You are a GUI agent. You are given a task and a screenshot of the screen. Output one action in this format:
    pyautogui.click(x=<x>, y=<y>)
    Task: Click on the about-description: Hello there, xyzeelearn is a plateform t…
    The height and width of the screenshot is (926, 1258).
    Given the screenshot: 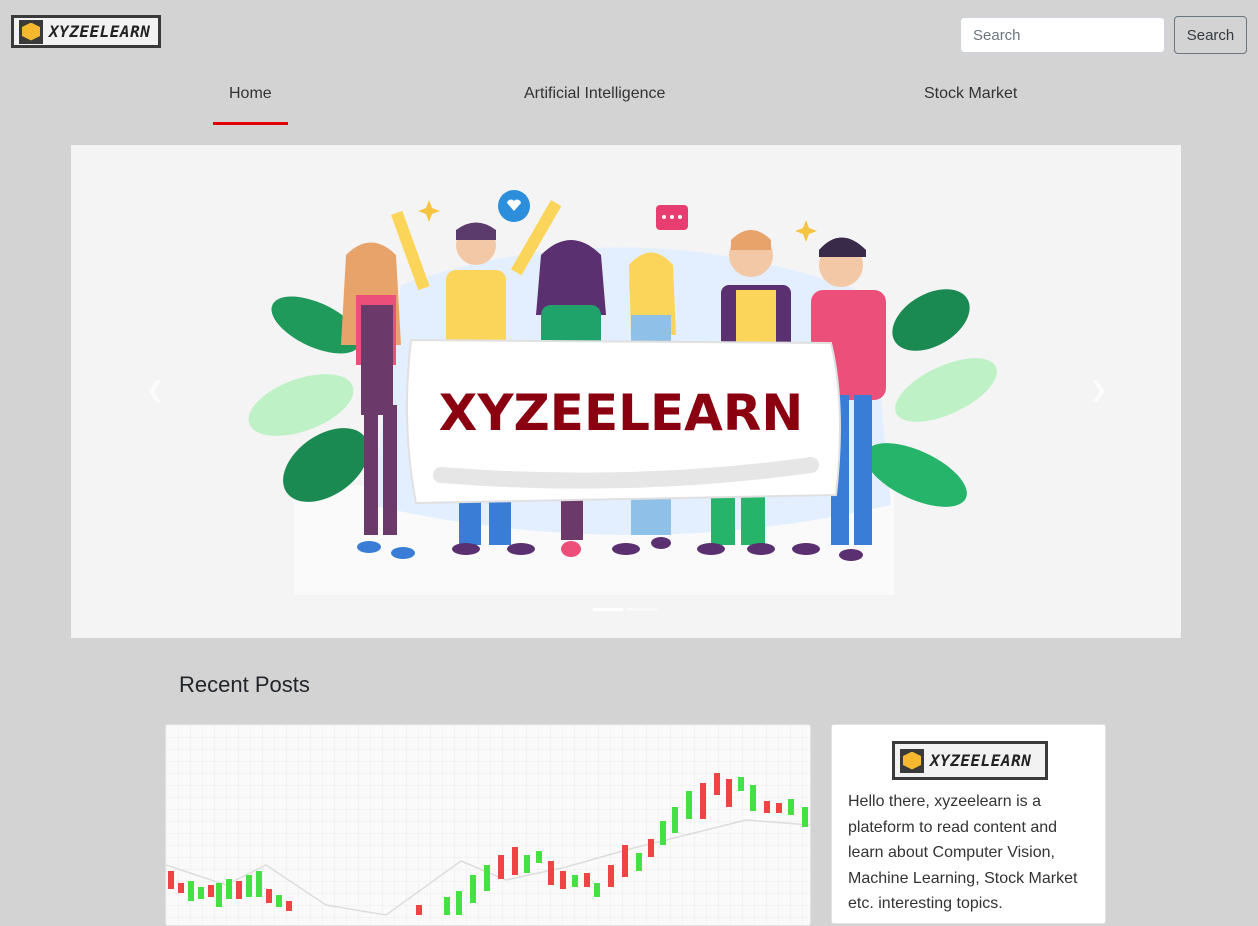 What is the action you would take?
    pyautogui.click(x=963, y=852)
    